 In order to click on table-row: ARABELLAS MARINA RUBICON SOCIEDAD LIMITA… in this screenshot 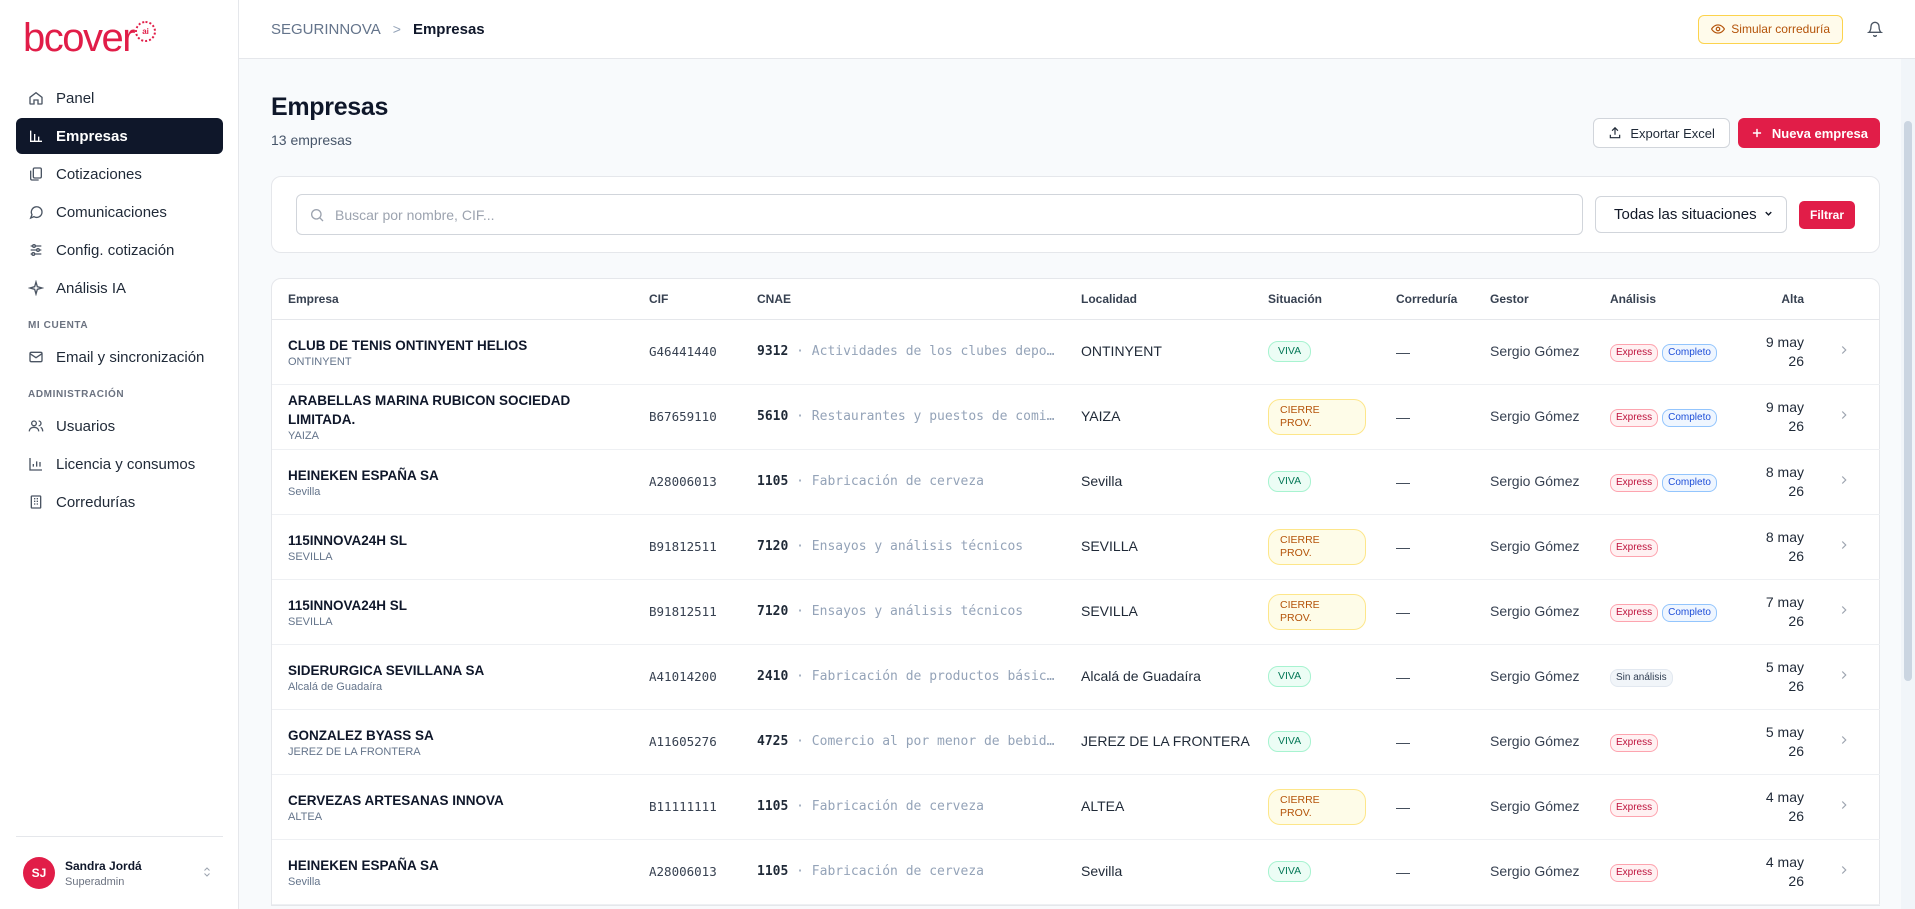, I will do `click(1076, 417)`.